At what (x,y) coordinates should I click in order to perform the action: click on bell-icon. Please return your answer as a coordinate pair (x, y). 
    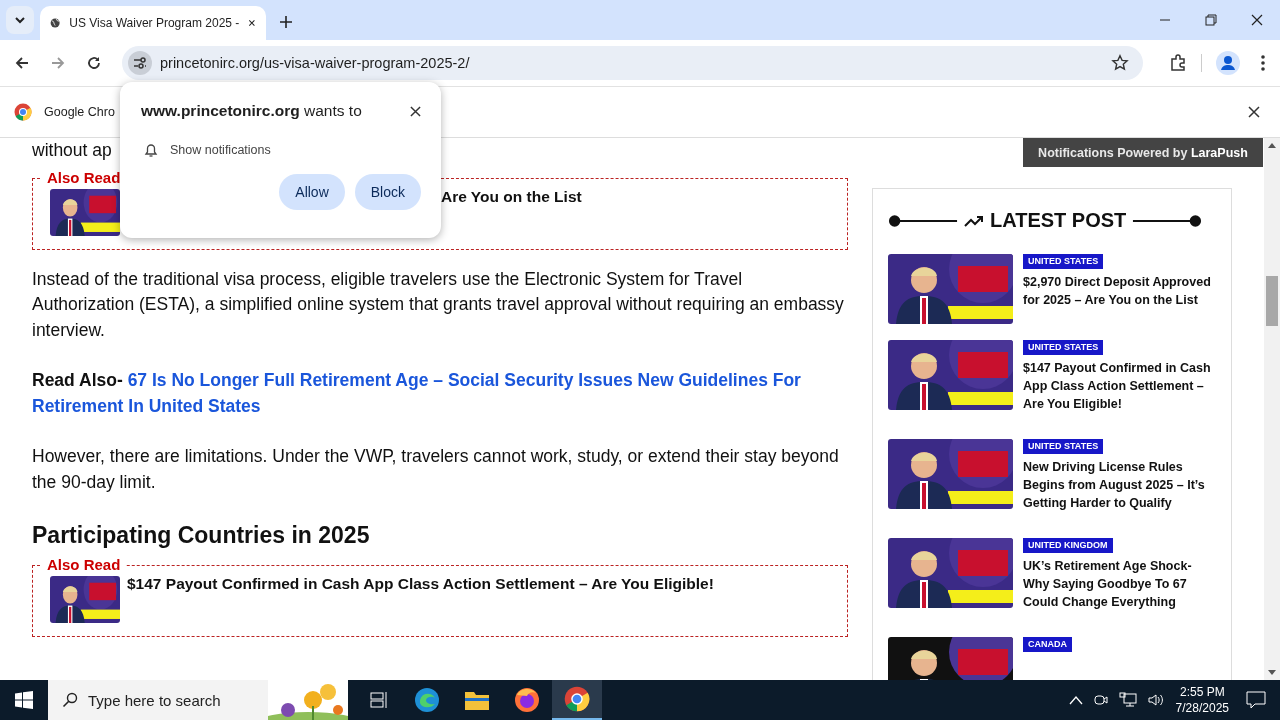
    Looking at the image, I should click on (151, 150).